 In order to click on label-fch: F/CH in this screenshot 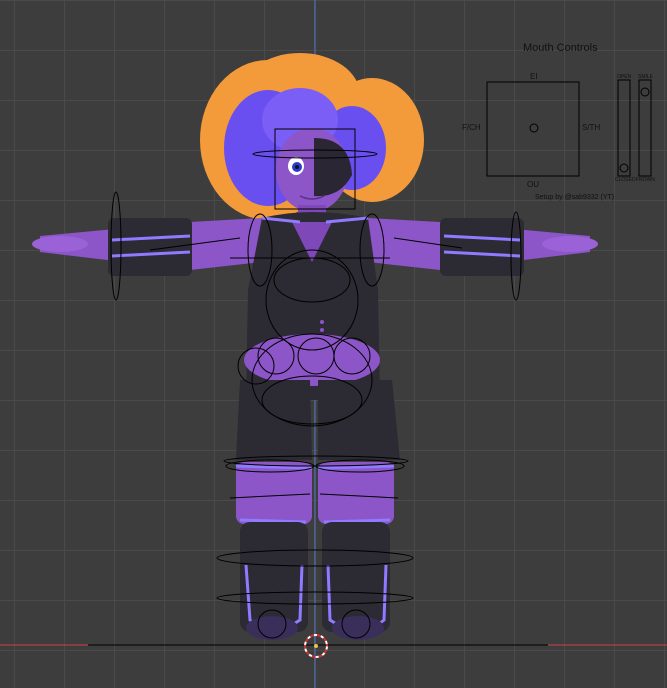, I will do `click(471, 127)`.